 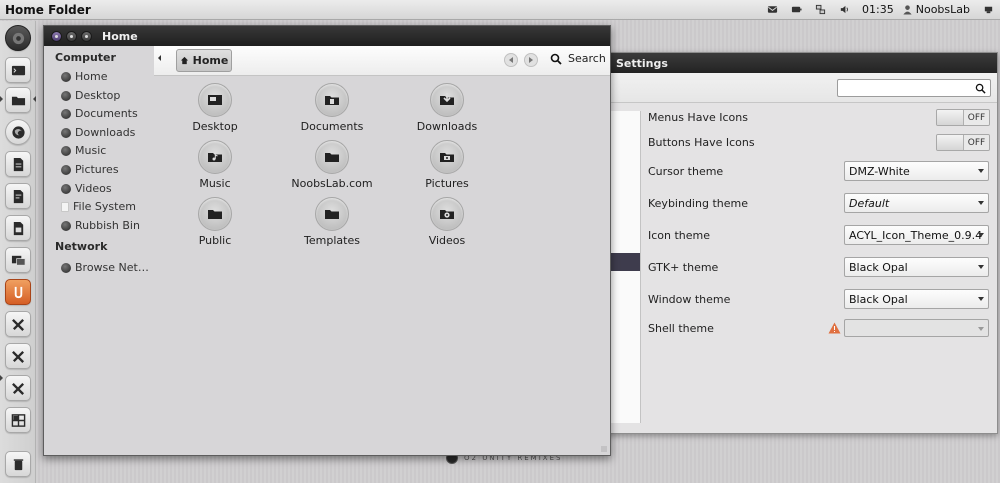 What do you see at coordinates (120, 36) in the screenshot?
I see `files-window-title: Home` at bounding box center [120, 36].